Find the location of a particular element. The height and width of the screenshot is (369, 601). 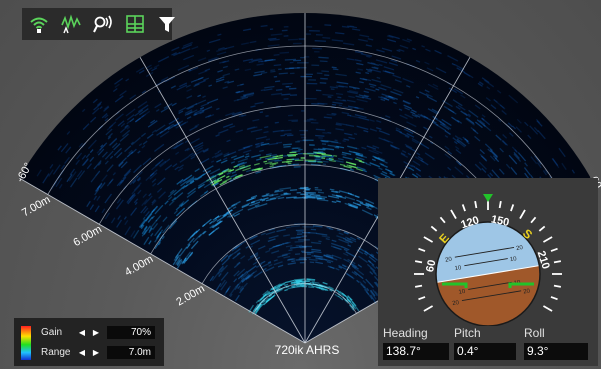

grid-icon is located at coordinates (135, 24).